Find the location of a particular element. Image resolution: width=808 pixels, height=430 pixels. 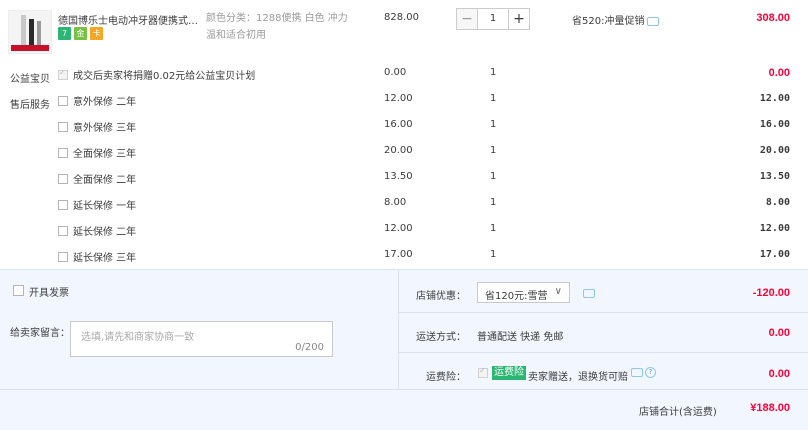

shipping-label: 运送方式： is located at coordinates (441, 337).